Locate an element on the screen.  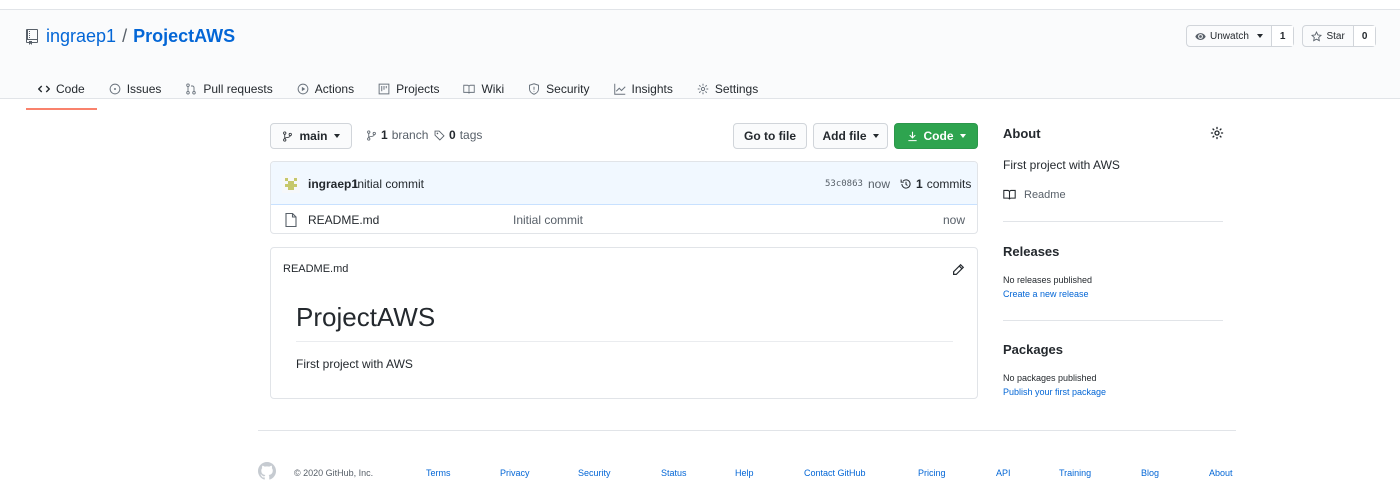
footer-link-training: Training is located at coordinates (1075, 473).